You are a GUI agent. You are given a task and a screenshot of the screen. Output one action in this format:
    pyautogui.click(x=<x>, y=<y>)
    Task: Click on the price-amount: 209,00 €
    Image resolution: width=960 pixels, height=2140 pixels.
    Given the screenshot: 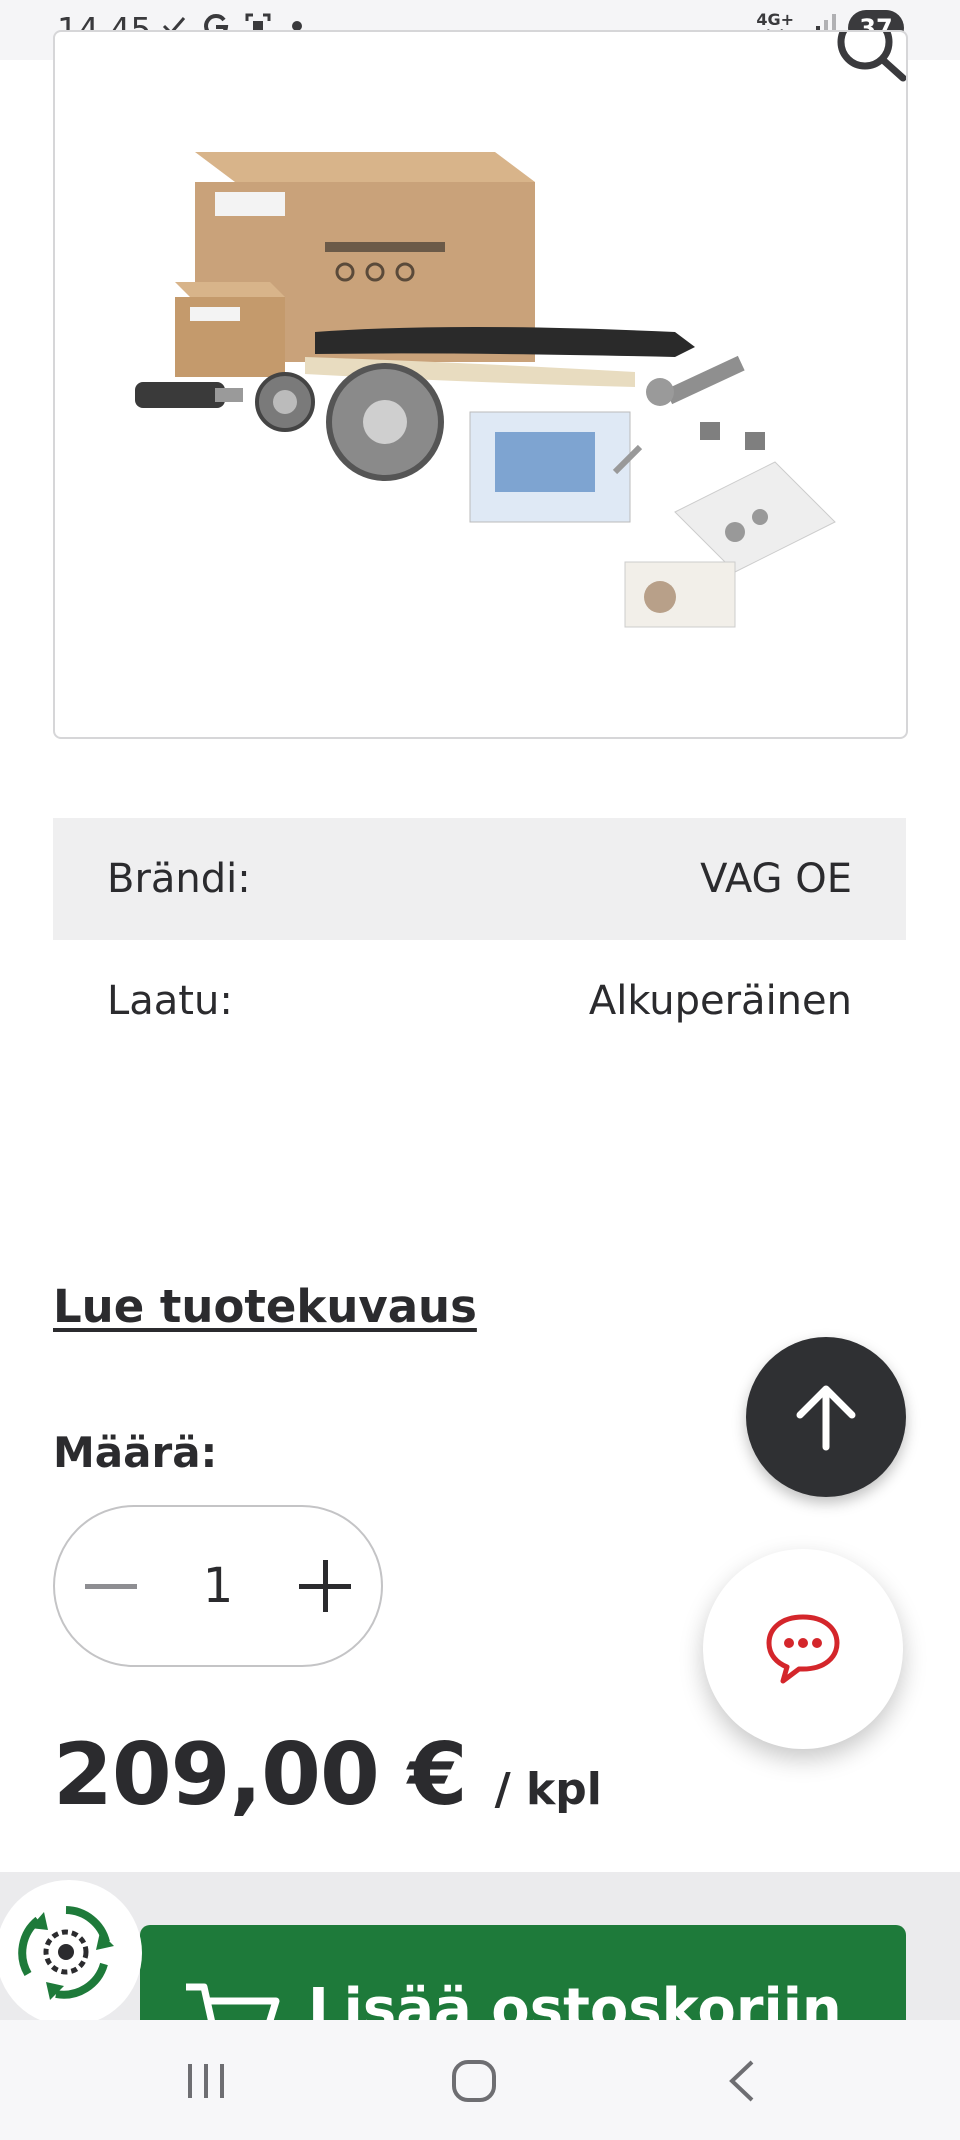 What is the action you would take?
    pyautogui.click(x=260, y=1775)
    